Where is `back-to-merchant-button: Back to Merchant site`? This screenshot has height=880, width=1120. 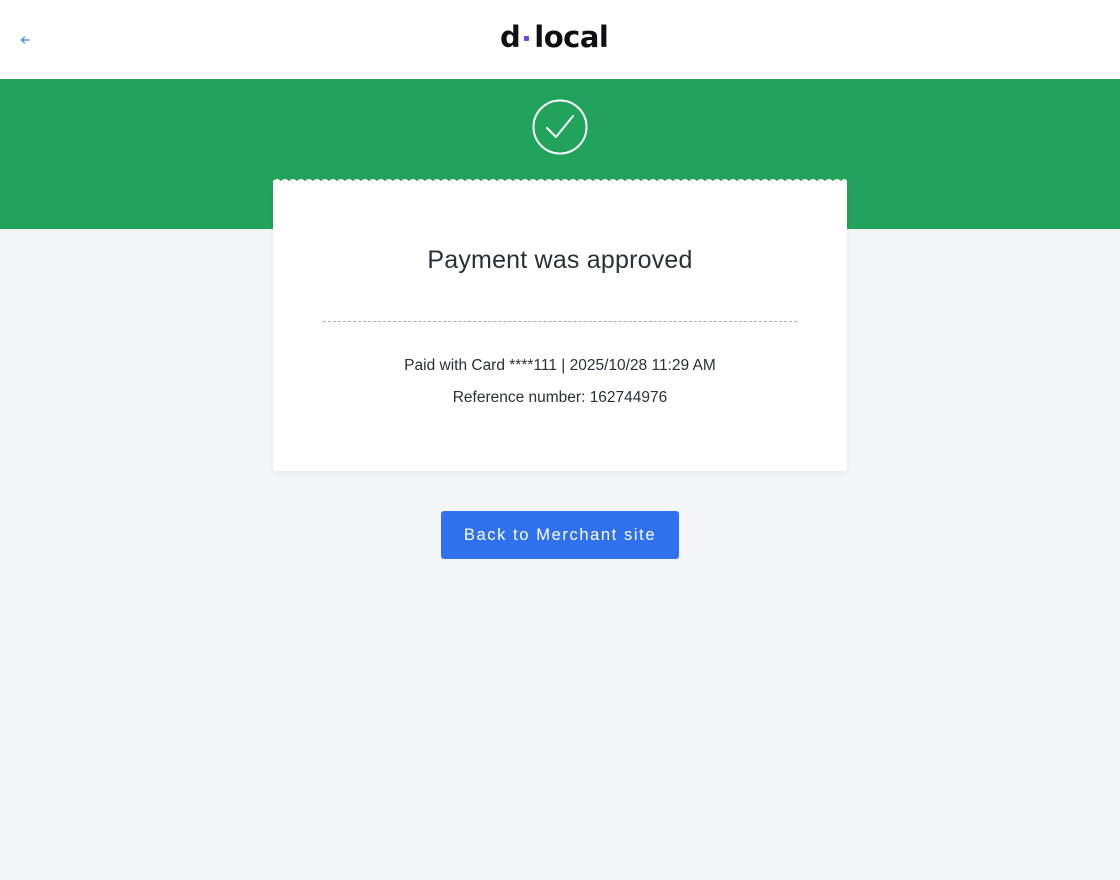 back-to-merchant-button: Back to Merchant site is located at coordinates (560, 535).